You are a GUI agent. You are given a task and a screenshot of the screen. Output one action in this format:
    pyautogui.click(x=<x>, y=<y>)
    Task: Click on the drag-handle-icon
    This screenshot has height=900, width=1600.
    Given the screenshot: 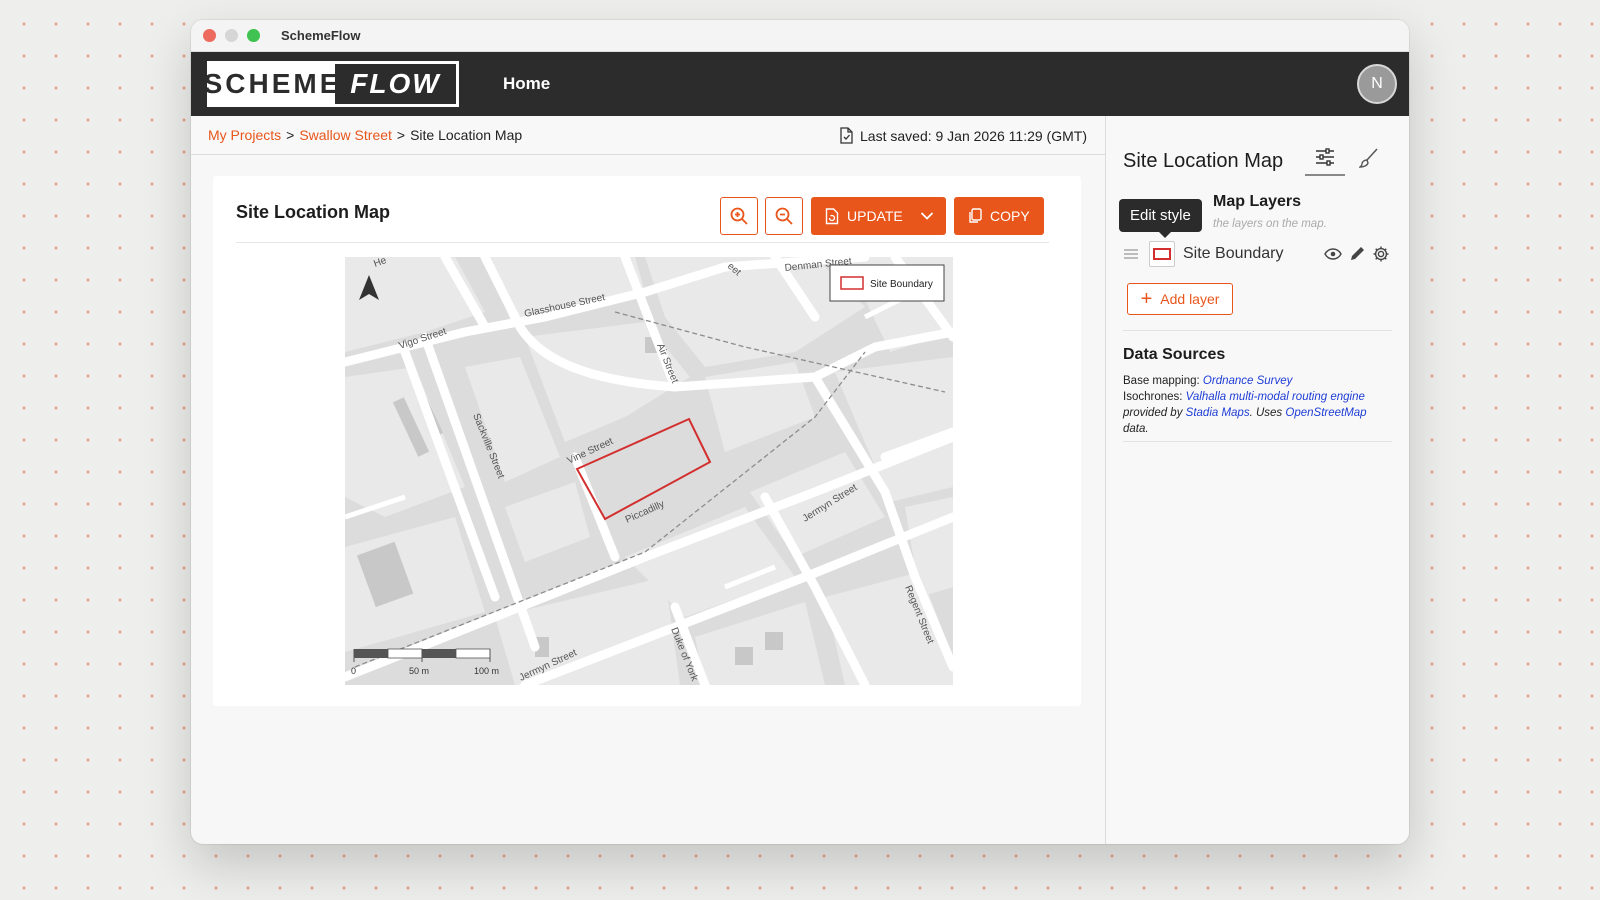 What is the action you would take?
    pyautogui.click(x=1131, y=254)
    